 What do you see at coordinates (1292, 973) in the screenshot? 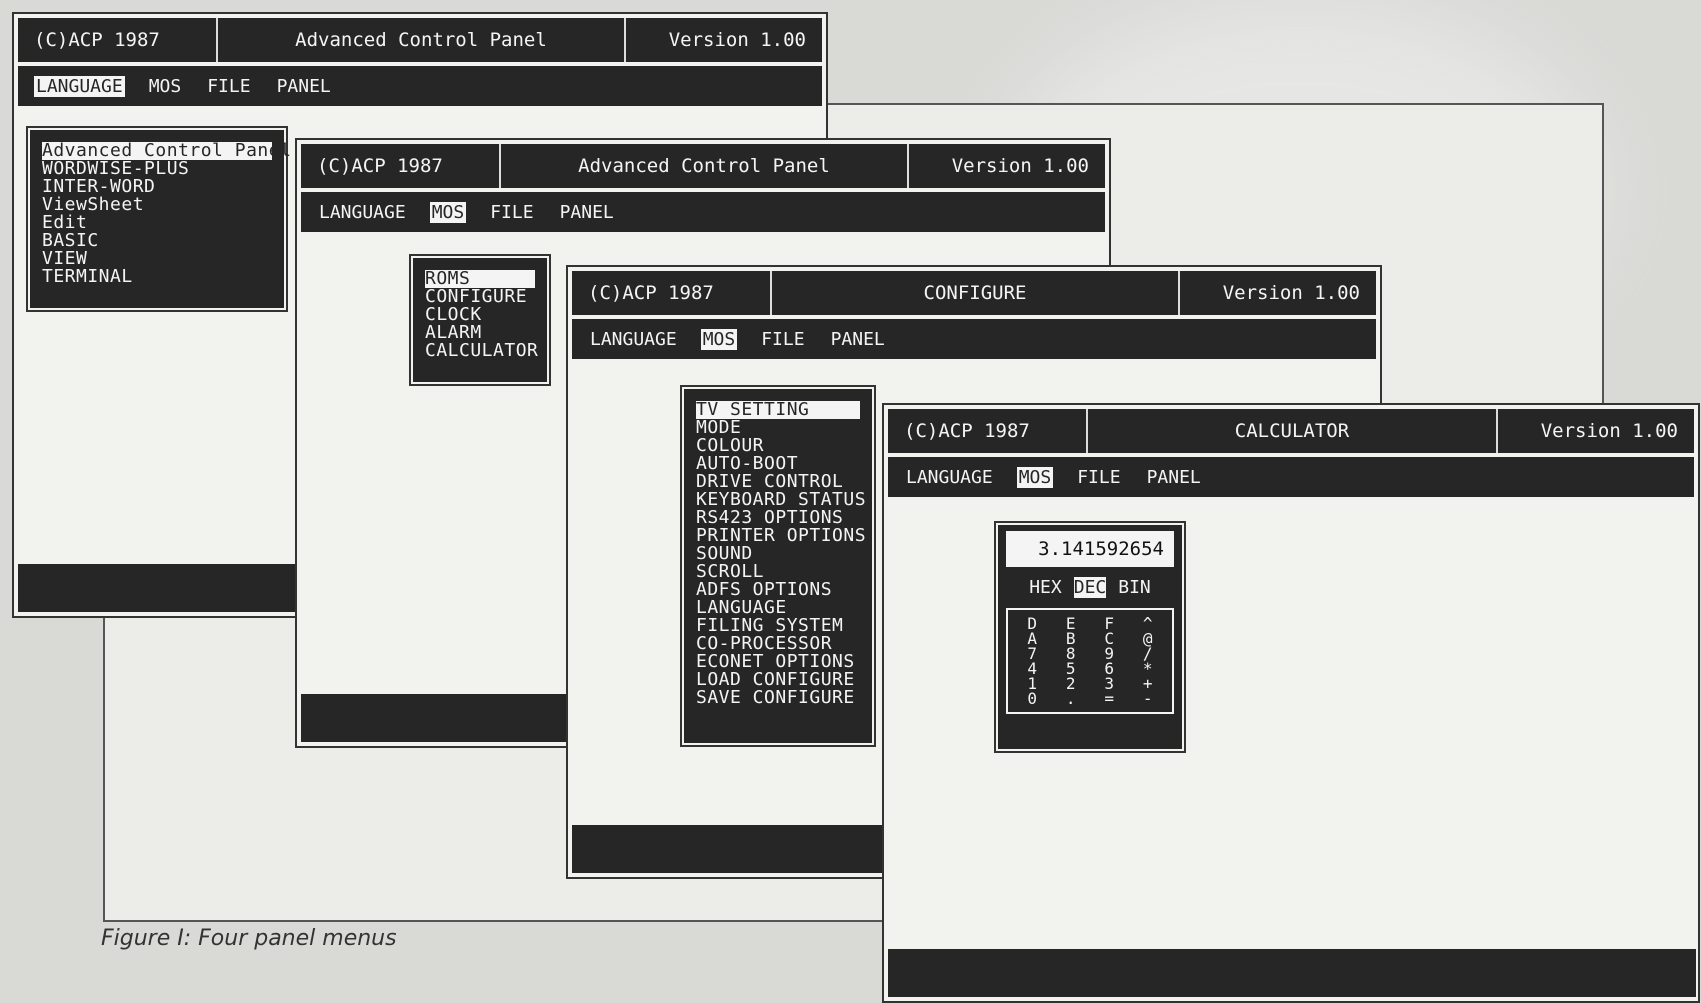
I see `status-bar` at bounding box center [1292, 973].